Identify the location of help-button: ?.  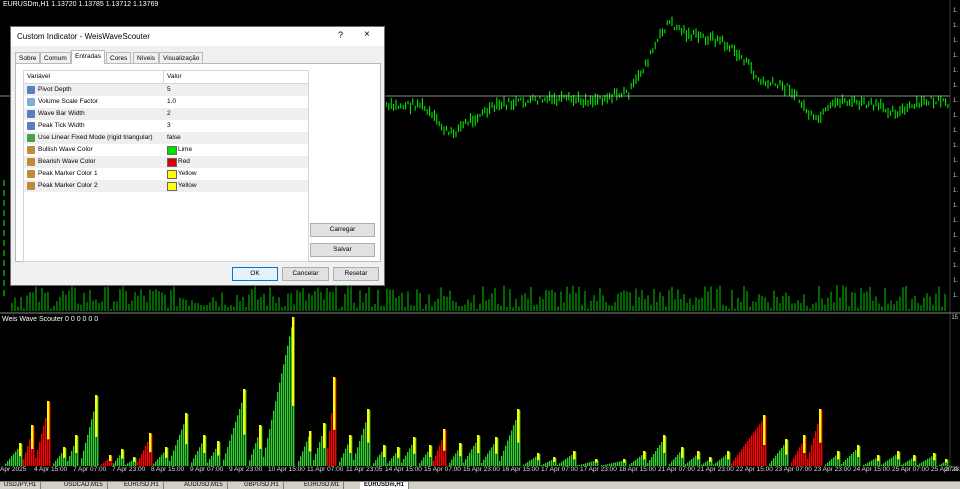
(340, 35).